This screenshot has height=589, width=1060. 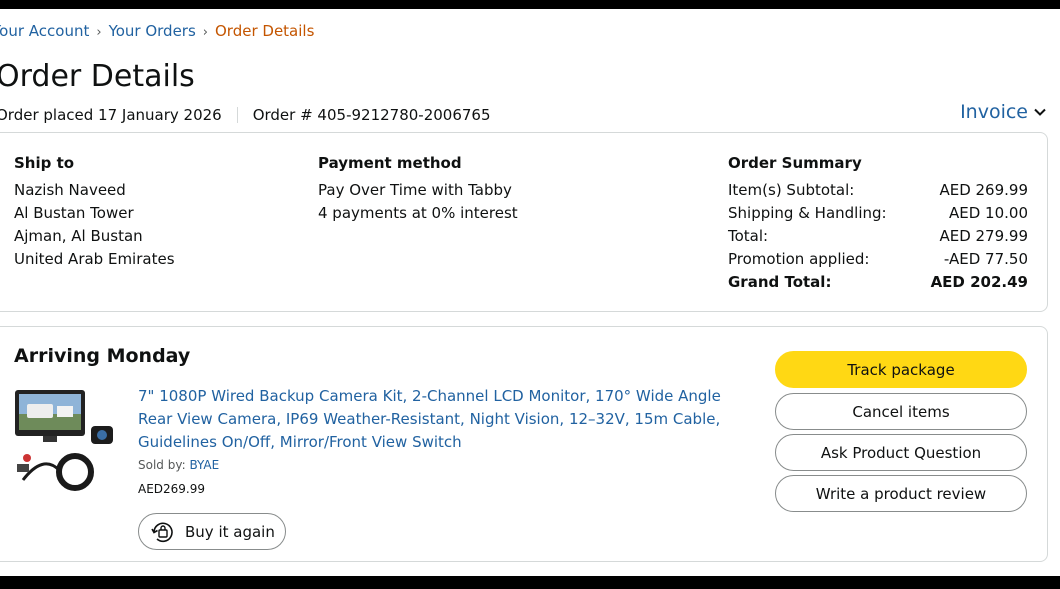 What do you see at coordinates (1040, 112) in the screenshot?
I see `chevron-down-icon` at bounding box center [1040, 112].